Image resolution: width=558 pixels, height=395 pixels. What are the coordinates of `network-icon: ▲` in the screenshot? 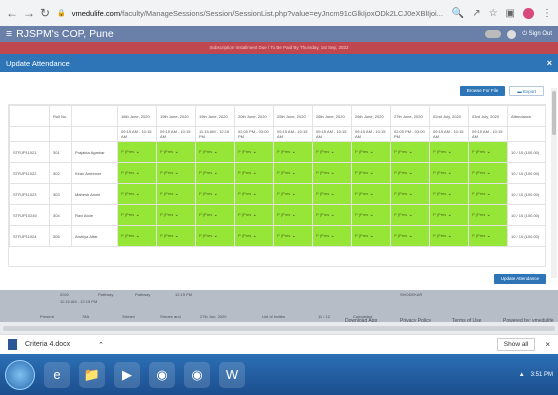 It's located at (522, 375).